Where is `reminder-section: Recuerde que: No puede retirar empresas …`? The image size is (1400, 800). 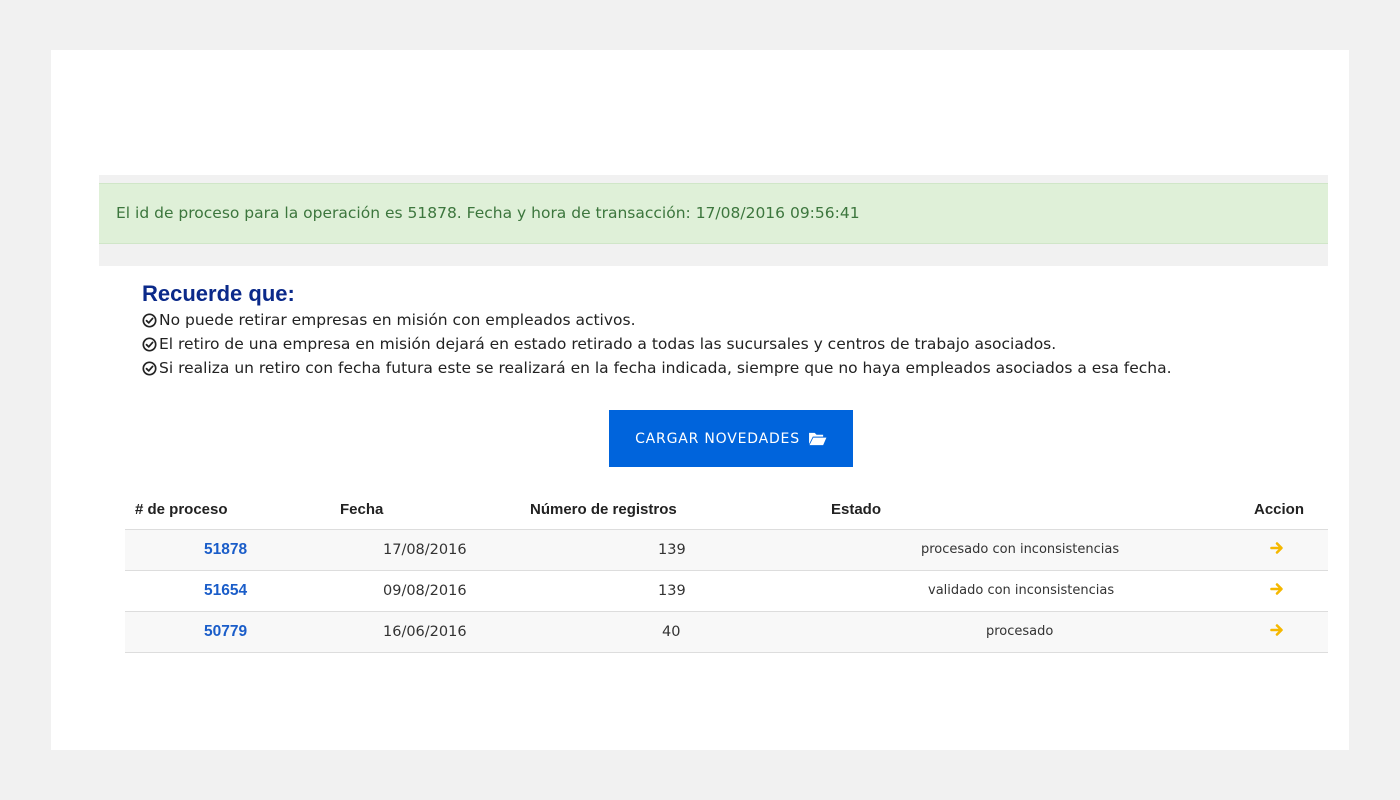
reminder-section: Recuerde que: No puede retirar empresas … is located at coordinates (692, 330).